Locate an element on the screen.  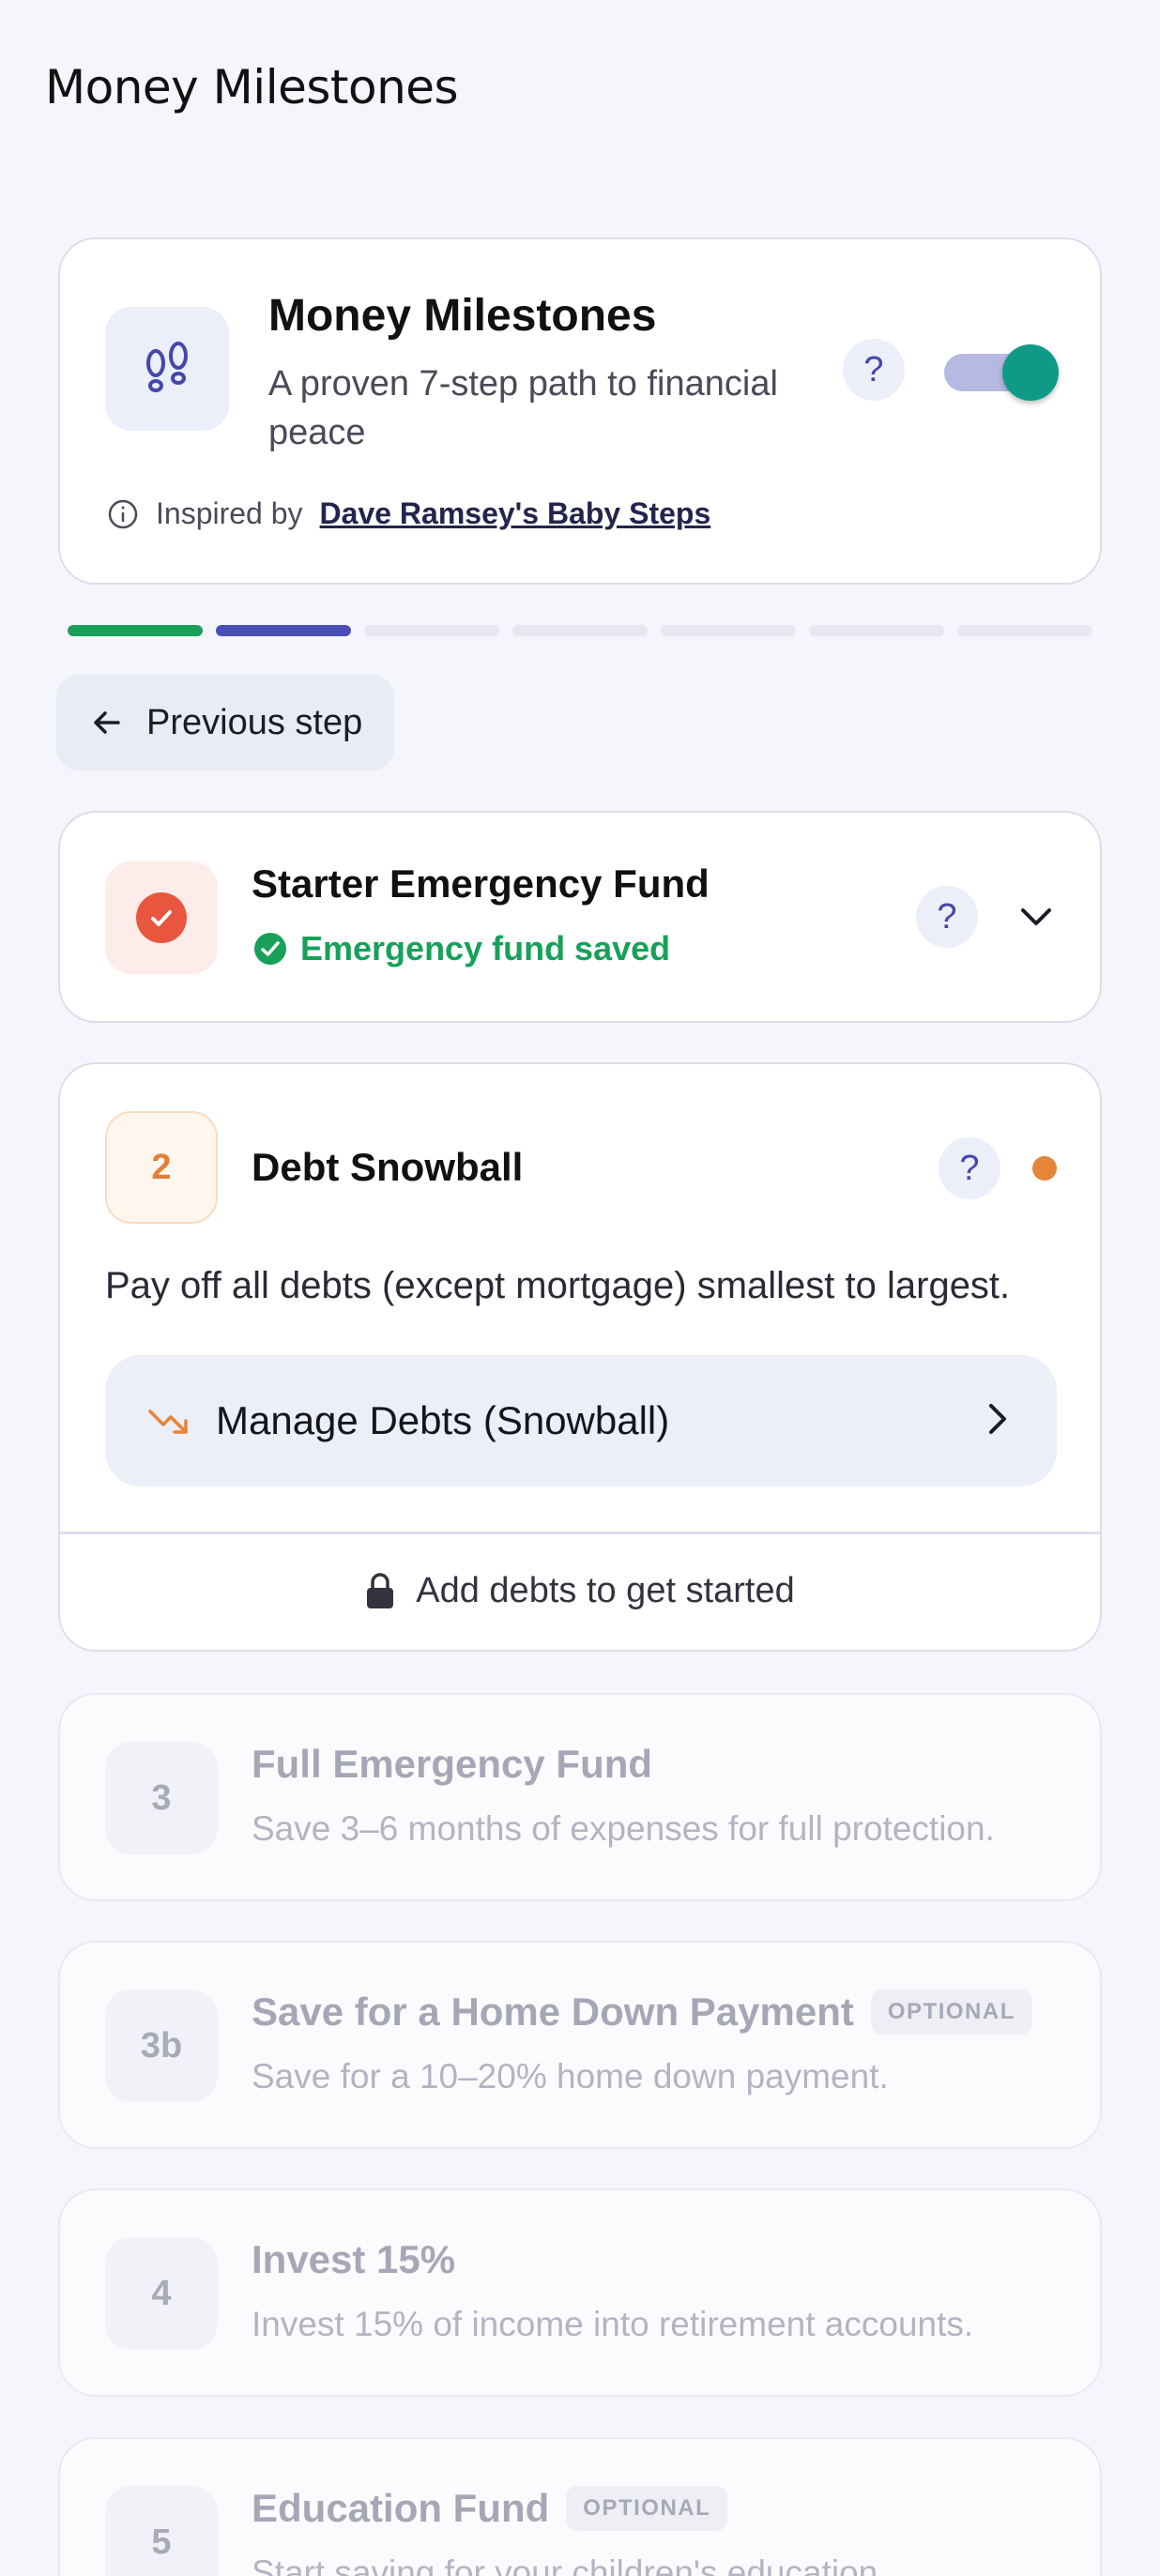
step-status: Emergency fund saved is located at coordinates (461, 948).